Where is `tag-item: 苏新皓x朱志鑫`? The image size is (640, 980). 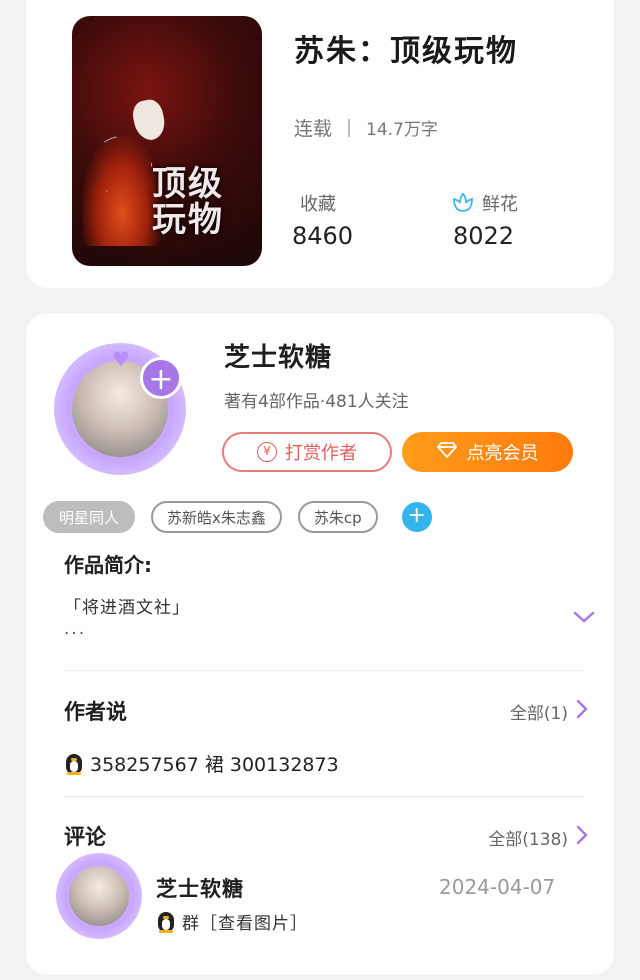
tag-item: 苏新皓x朱志鑫 is located at coordinates (216, 517).